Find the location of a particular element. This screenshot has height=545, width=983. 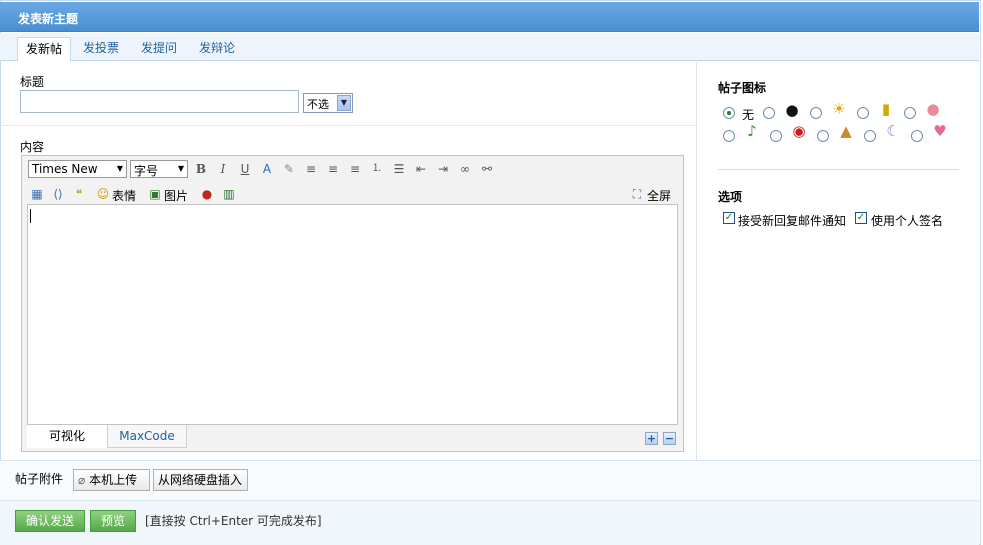

local-upload-button: ⌀ 本机上传 is located at coordinates (111, 480).